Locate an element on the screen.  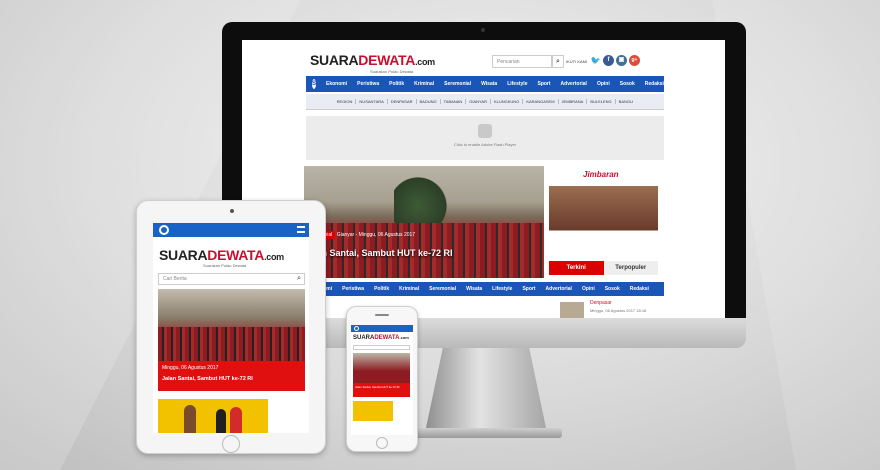
region-item: KARANGASEM is located at coordinates (539, 101).